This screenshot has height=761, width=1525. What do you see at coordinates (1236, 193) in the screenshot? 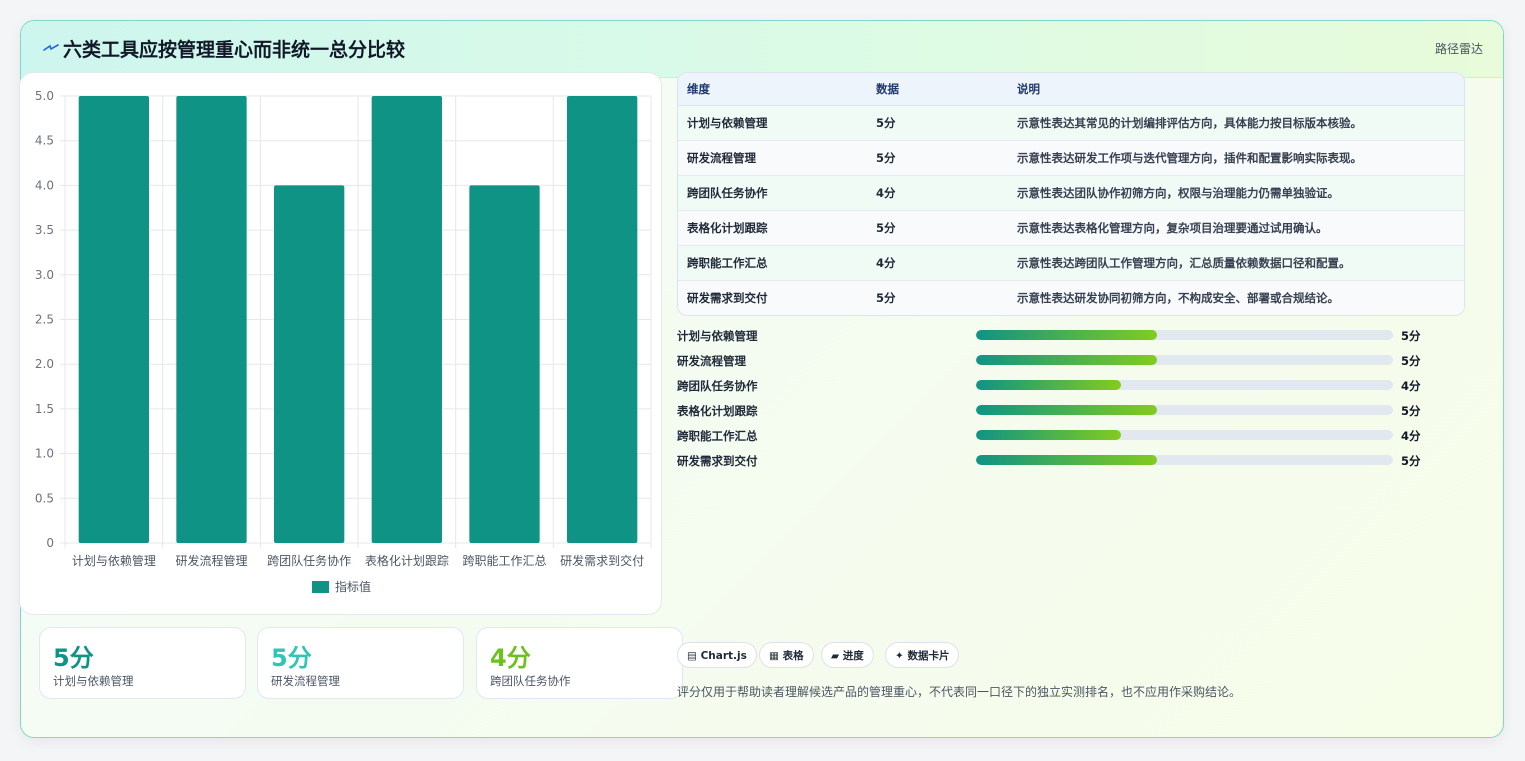
I see `cell-description: 示意性表达团队协作初筛方向，权限与治理能力仍需单独验证。` at bounding box center [1236, 193].